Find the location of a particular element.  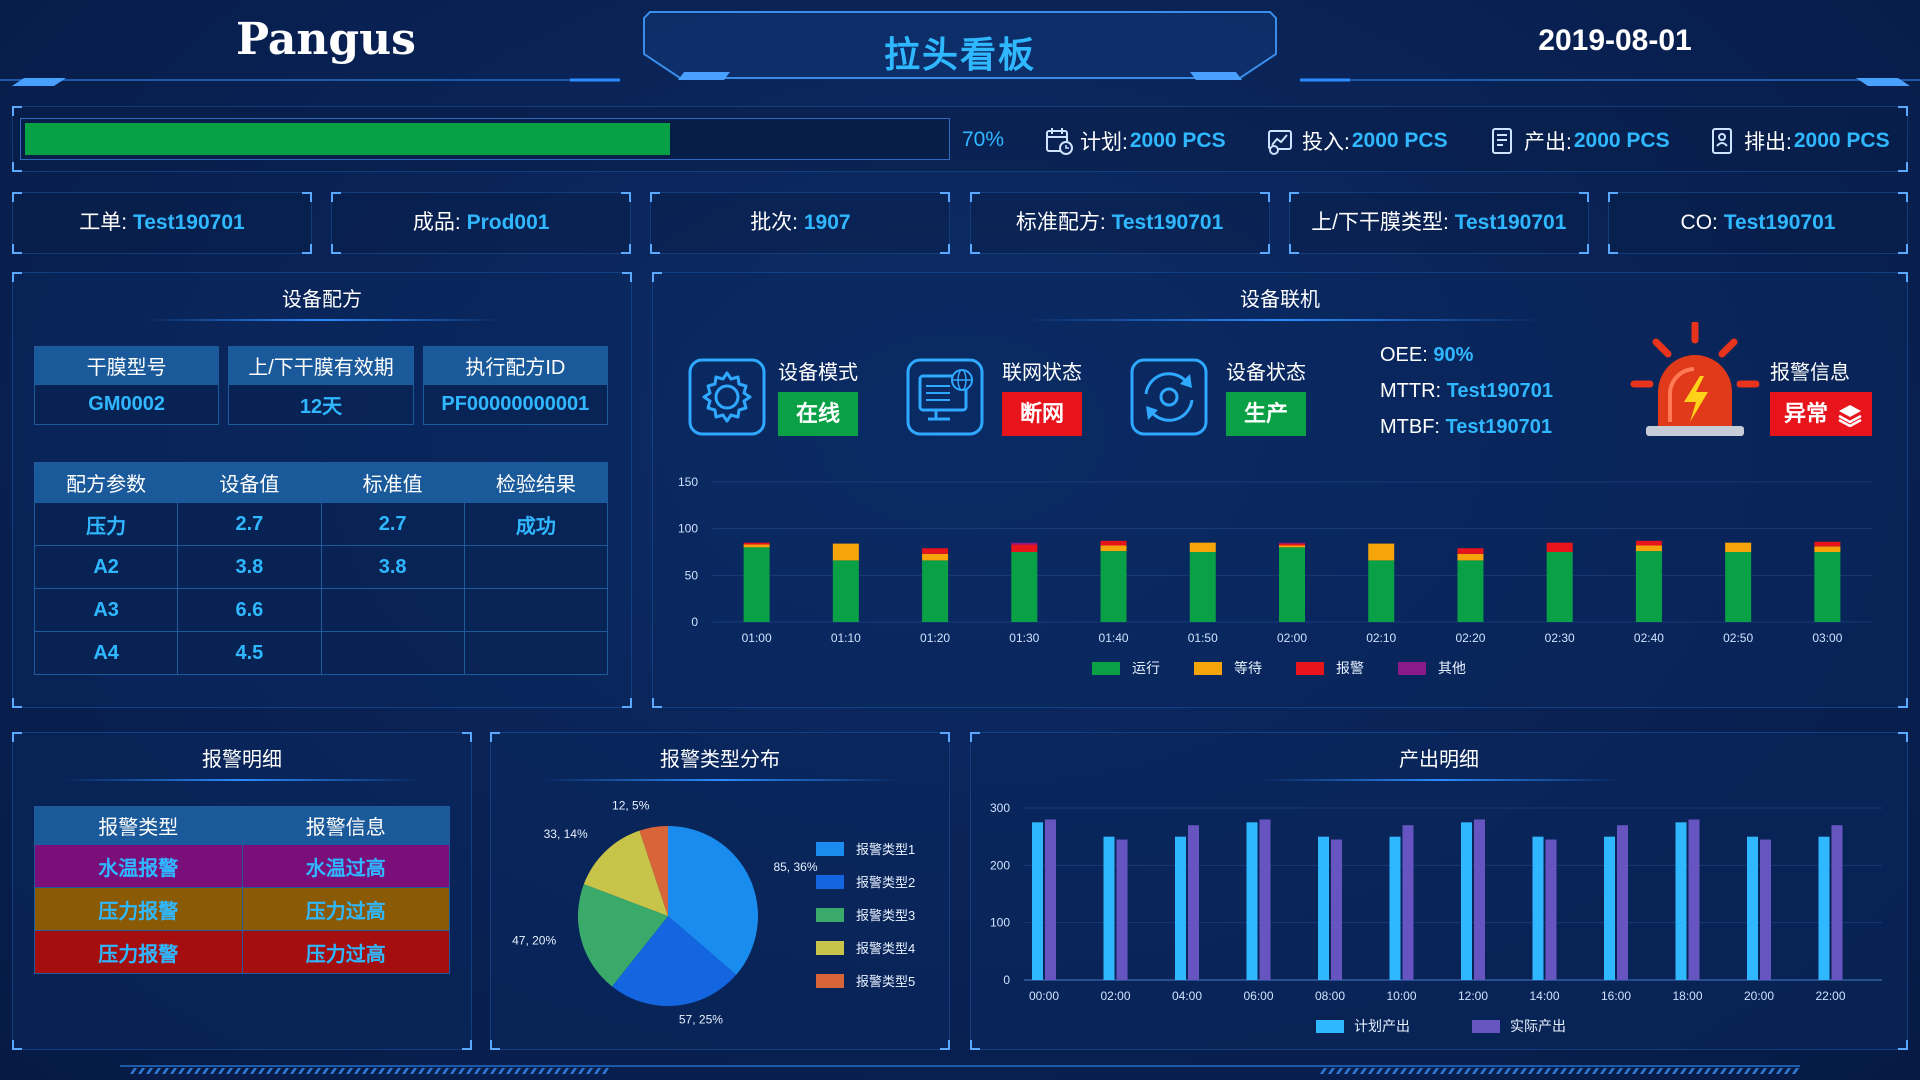

y-tick-label: 0 is located at coordinates (1006, 980).